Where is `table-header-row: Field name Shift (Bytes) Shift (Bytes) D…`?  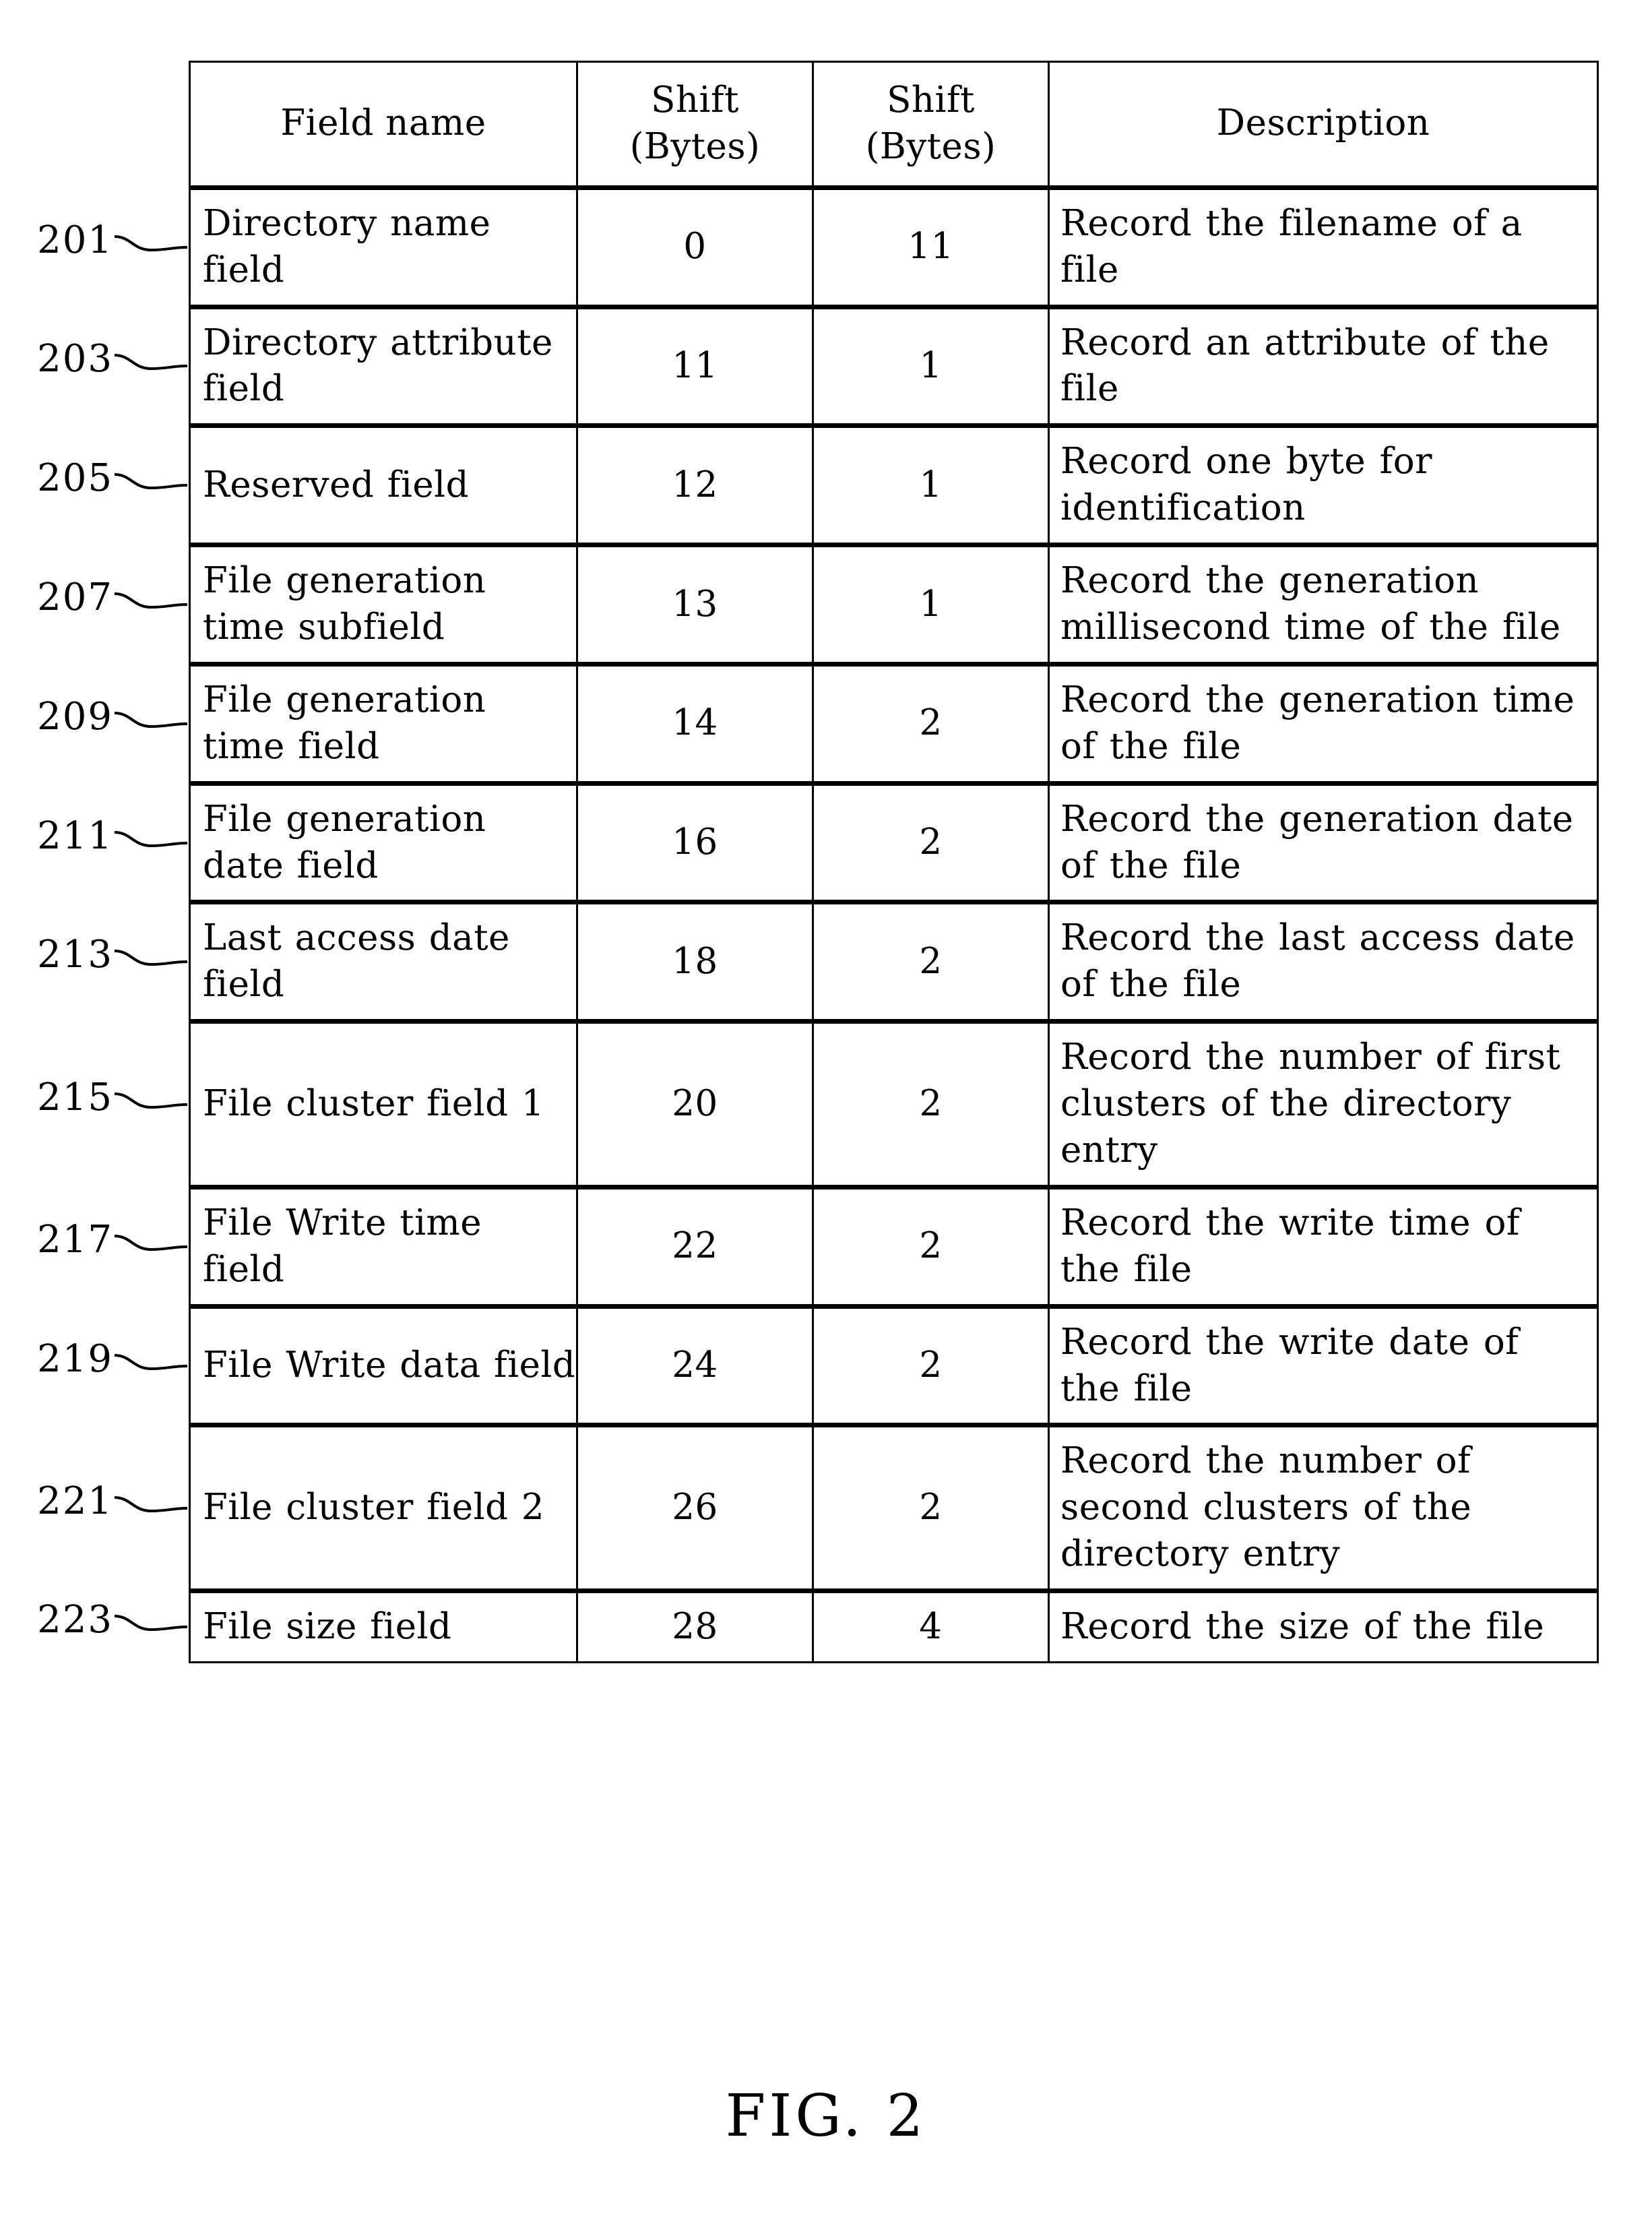 table-header-row: Field name Shift (Bytes) Shift (Bytes) D… is located at coordinates (894, 126).